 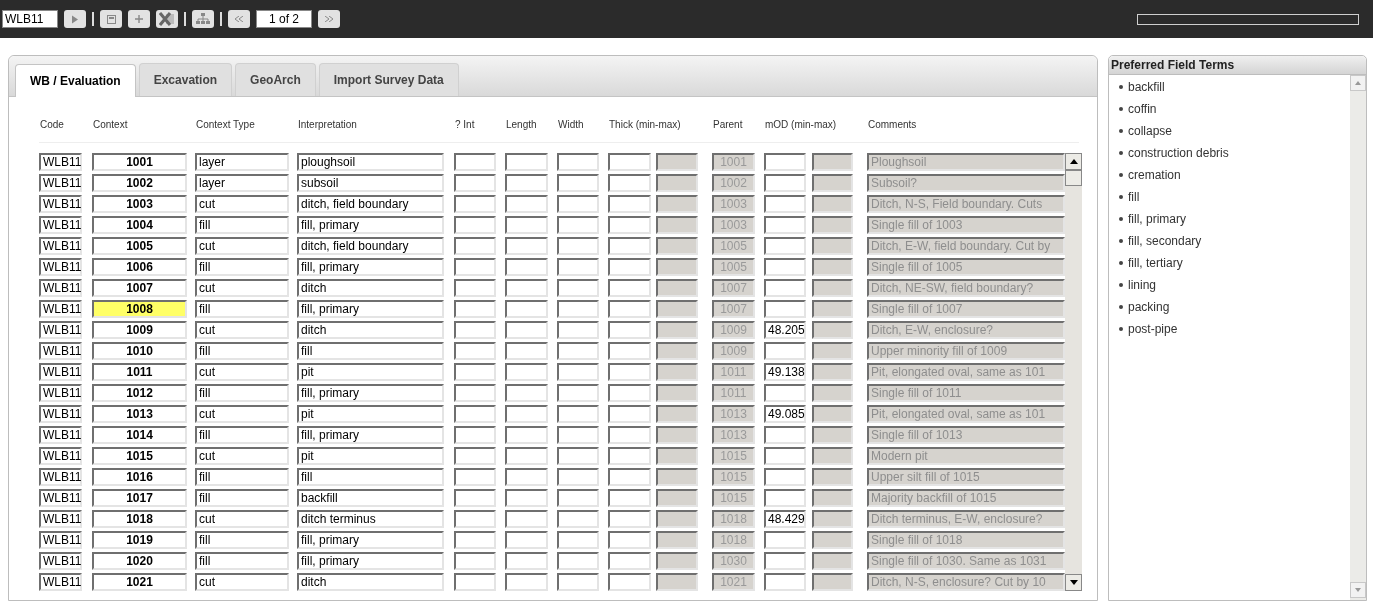 What do you see at coordinates (139, 288) in the screenshot?
I see `context-field: 1007` at bounding box center [139, 288].